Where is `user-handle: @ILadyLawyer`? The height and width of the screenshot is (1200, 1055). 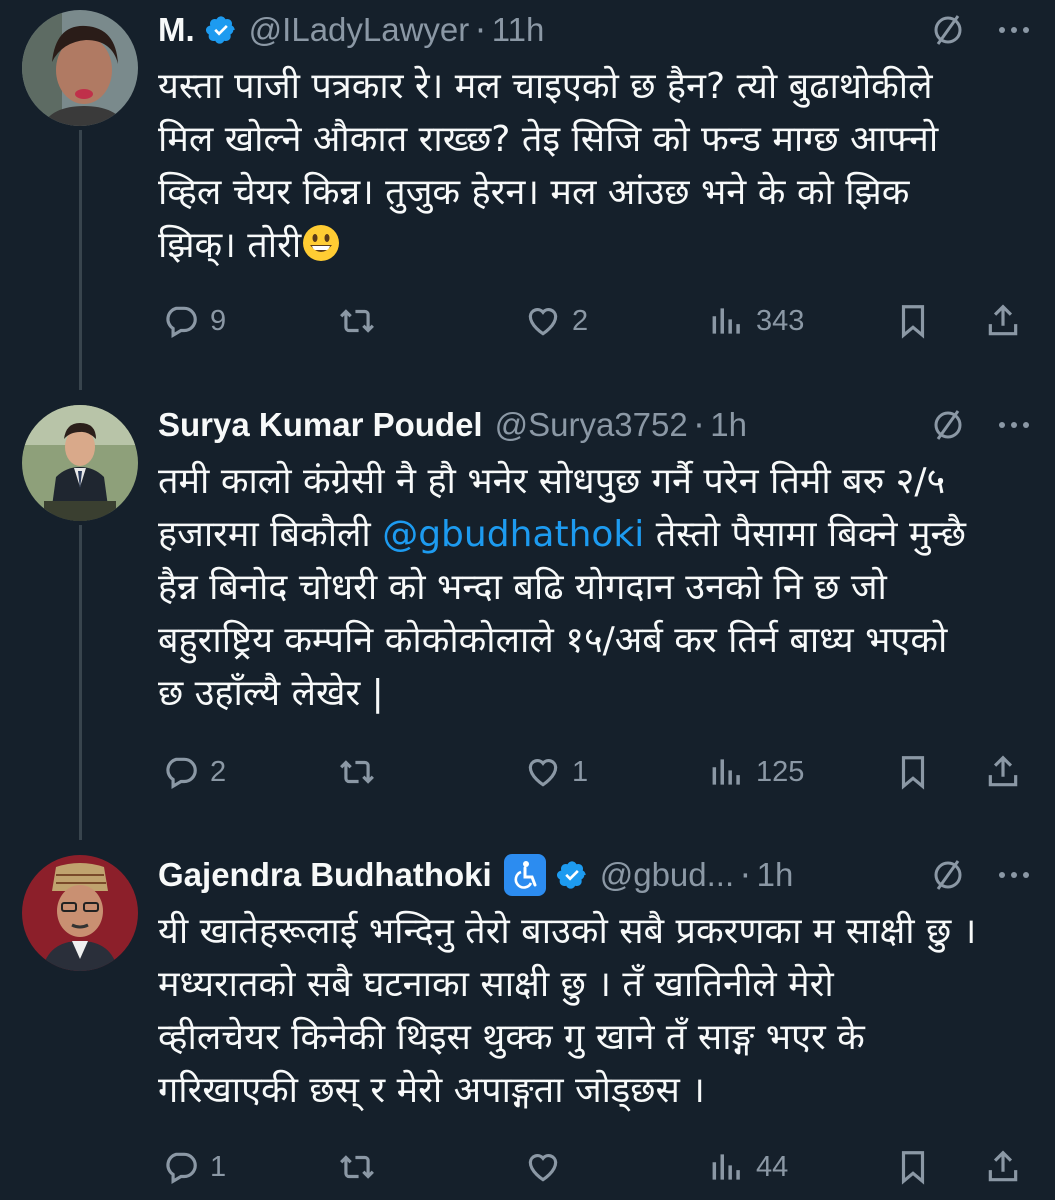 user-handle: @ILadyLawyer is located at coordinates (359, 30).